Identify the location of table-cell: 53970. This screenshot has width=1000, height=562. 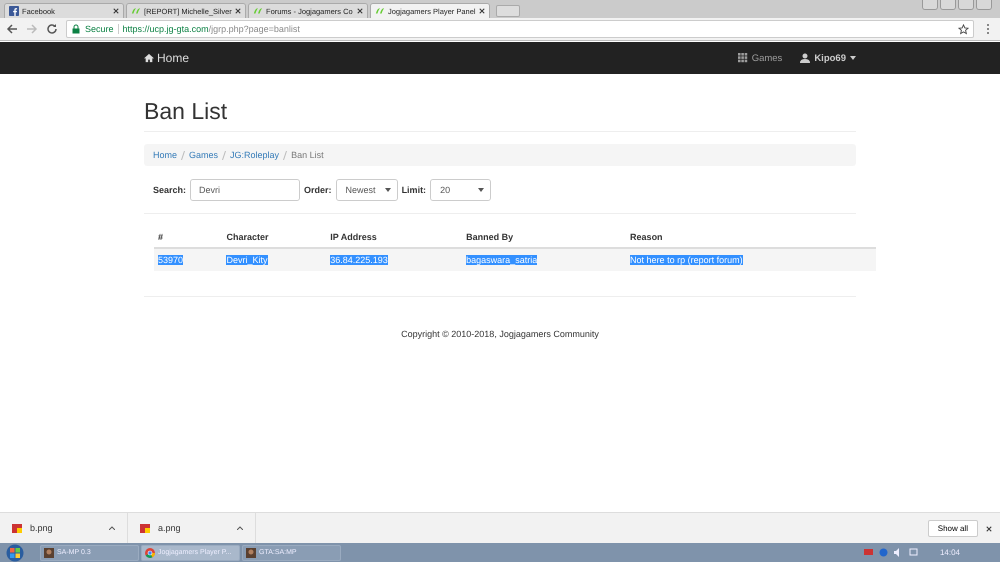
(171, 260).